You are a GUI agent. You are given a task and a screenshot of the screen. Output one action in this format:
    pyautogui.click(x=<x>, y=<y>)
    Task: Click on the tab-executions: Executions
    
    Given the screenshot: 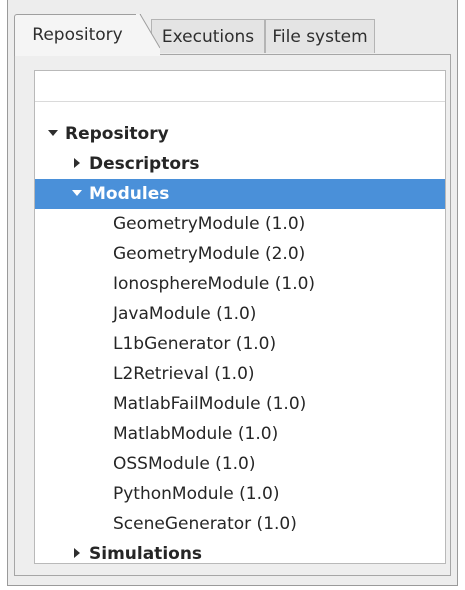 What is the action you would take?
    pyautogui.click(x=208, y=36)
    